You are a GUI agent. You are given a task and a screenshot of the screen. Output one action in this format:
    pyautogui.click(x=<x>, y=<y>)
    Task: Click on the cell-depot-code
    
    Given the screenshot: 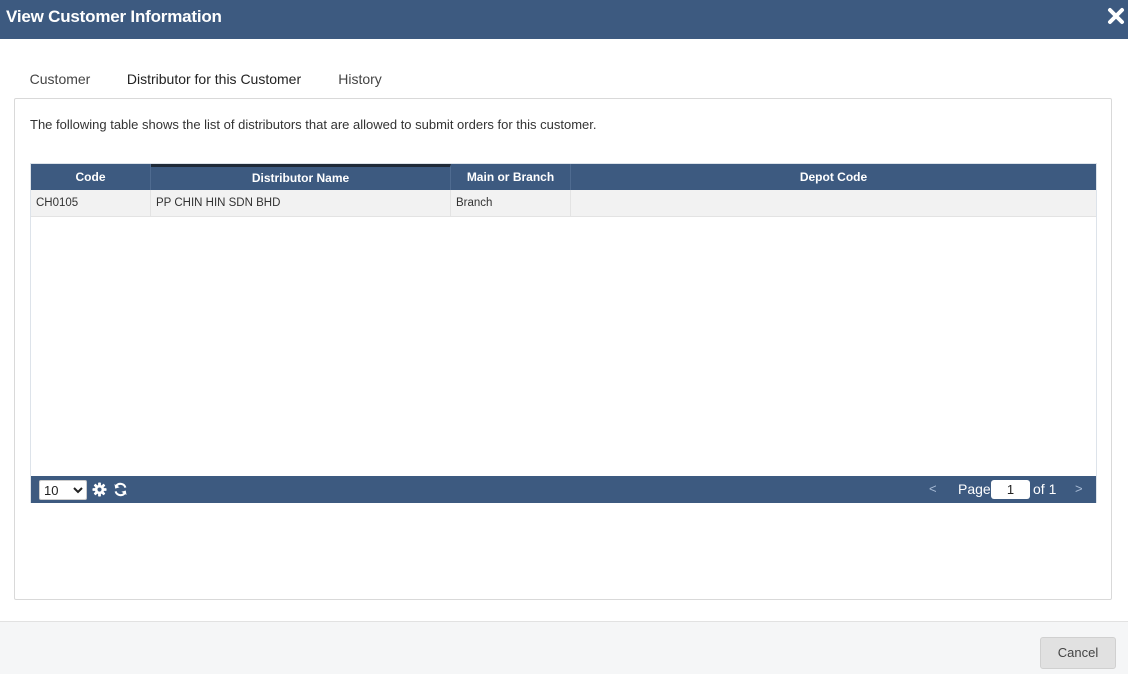 What is the action you would take?
    pyautogui.click(x=833, y=203)
    